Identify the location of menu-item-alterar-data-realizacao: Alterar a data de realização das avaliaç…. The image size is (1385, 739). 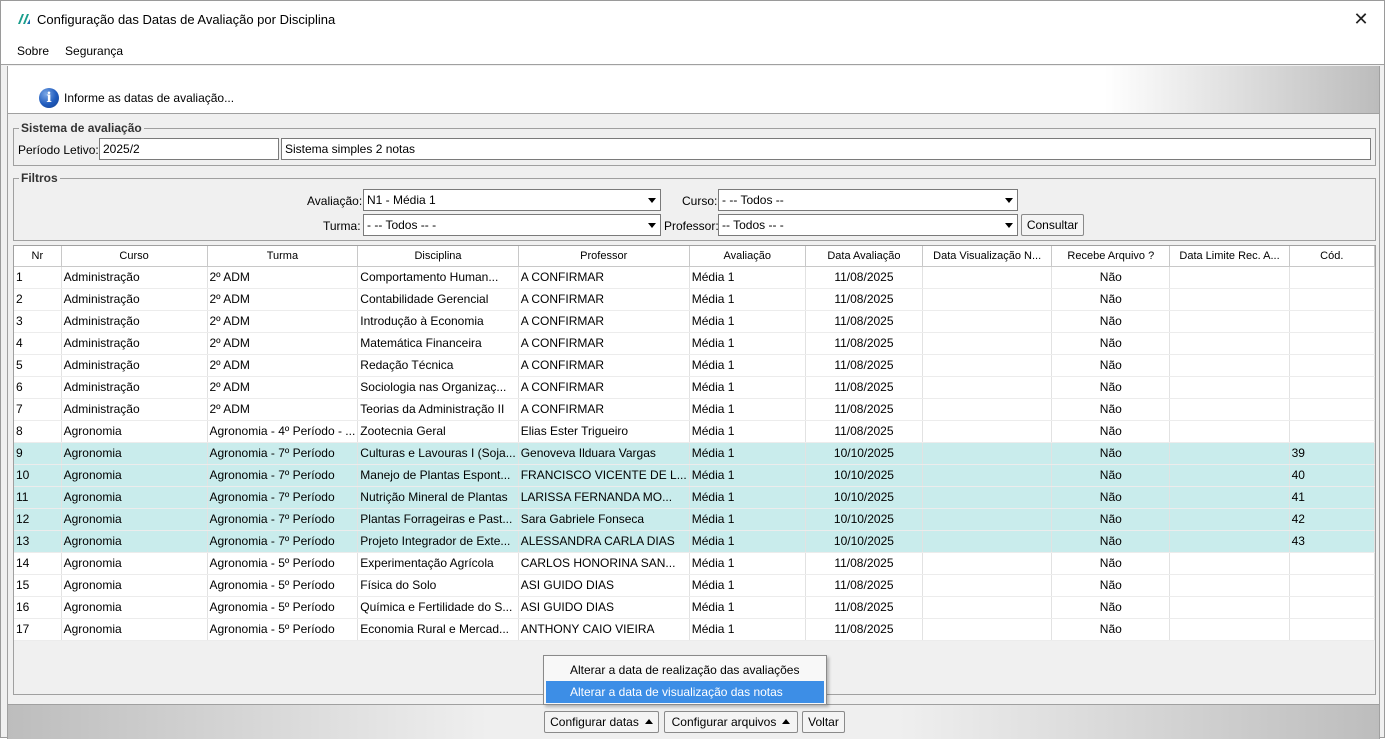
(685, 670).